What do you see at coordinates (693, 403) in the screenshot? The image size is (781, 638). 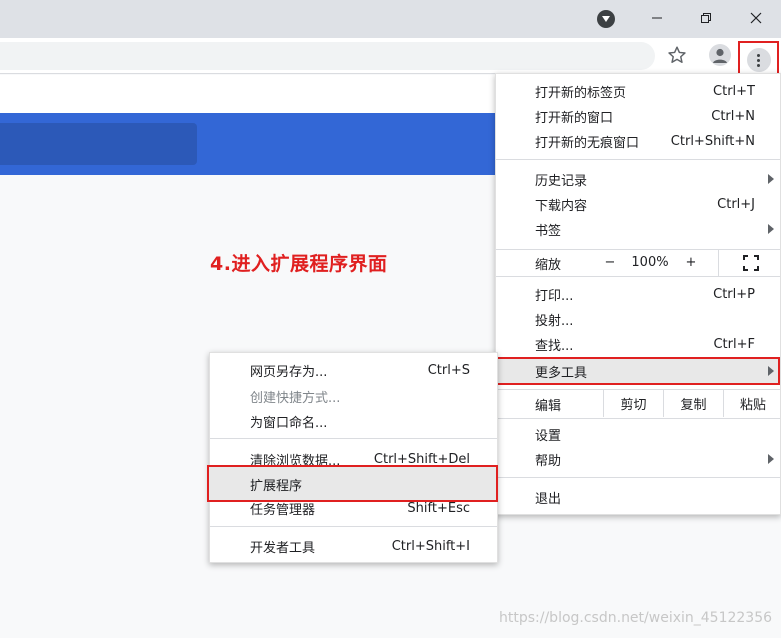 I see `copy-button: 复制` at bounding box center [693, 403].